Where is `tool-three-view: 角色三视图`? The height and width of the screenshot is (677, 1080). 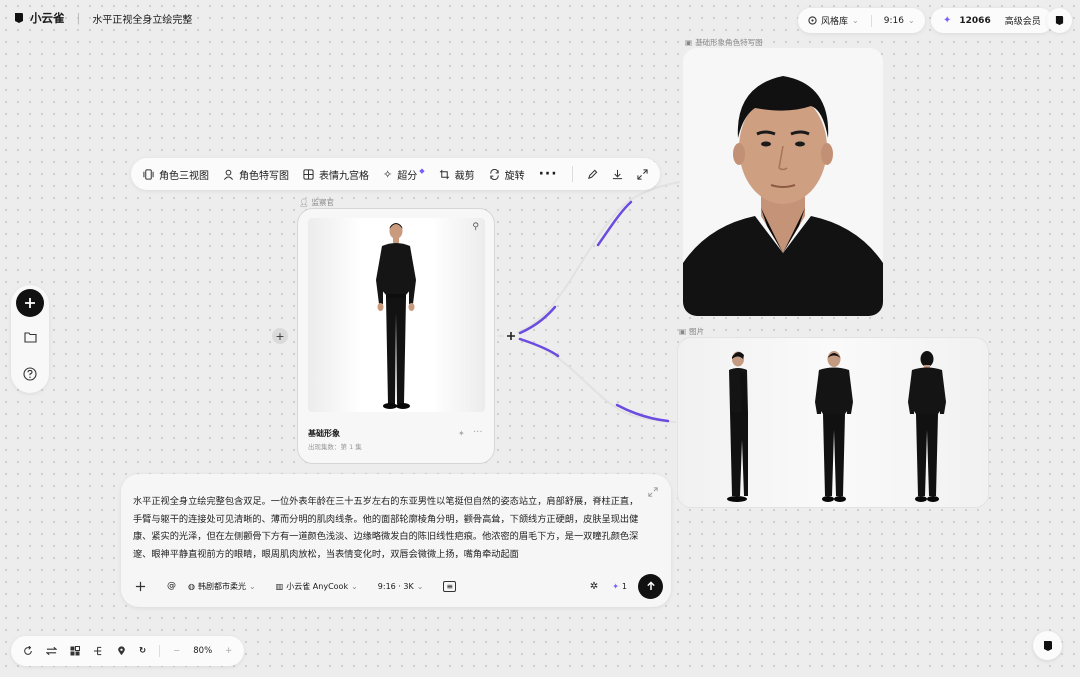 tool-three-view: 角色三视图 is located at coordinates (176, 174).